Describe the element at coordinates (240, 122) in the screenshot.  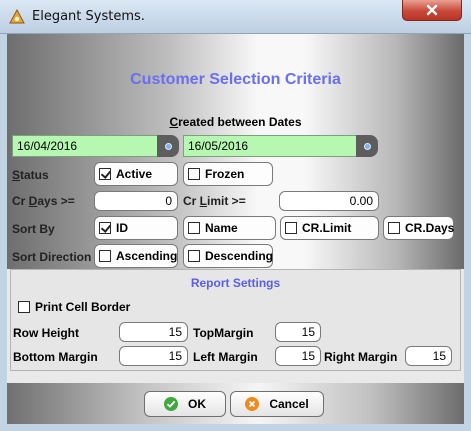
I see `date-range-label-rest: reated between Dates` at that location.